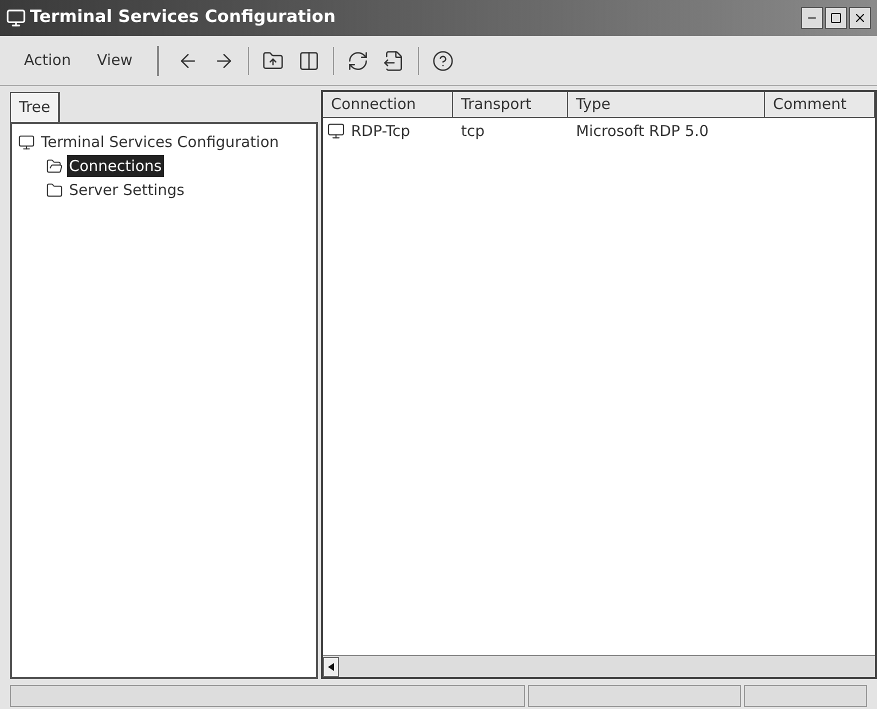  I want to click on column-header: Transport, so click(510, 105).